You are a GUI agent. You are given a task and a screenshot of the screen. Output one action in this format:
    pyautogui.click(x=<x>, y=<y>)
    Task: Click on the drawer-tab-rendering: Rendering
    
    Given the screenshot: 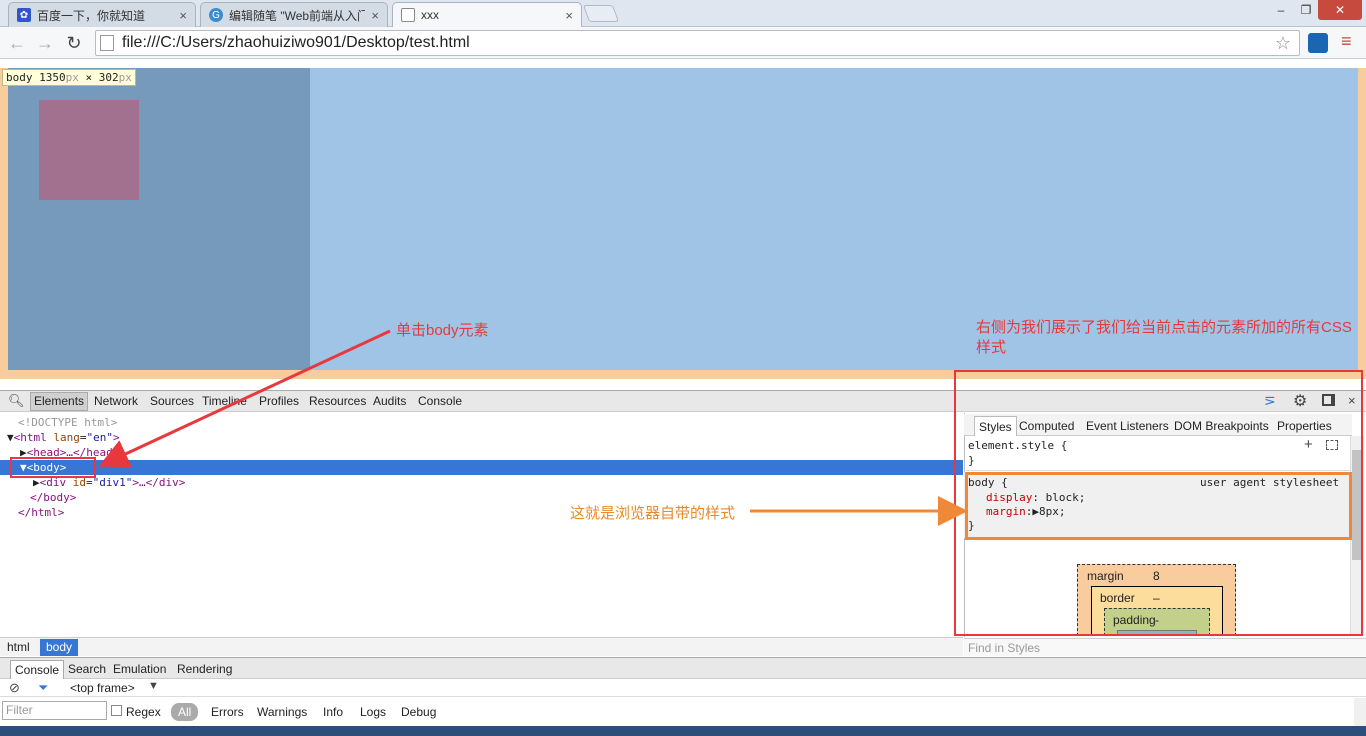 What is the action you would take?
    pyautogui.click(x=204, y=669)
    